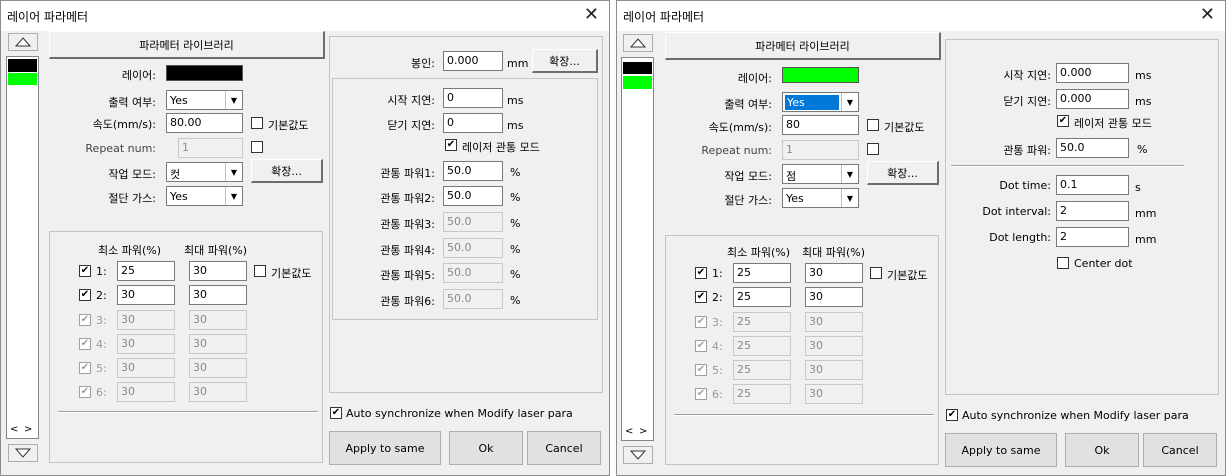  I want to click on through-power-label: 관통 파워3:, so click(407, 224).